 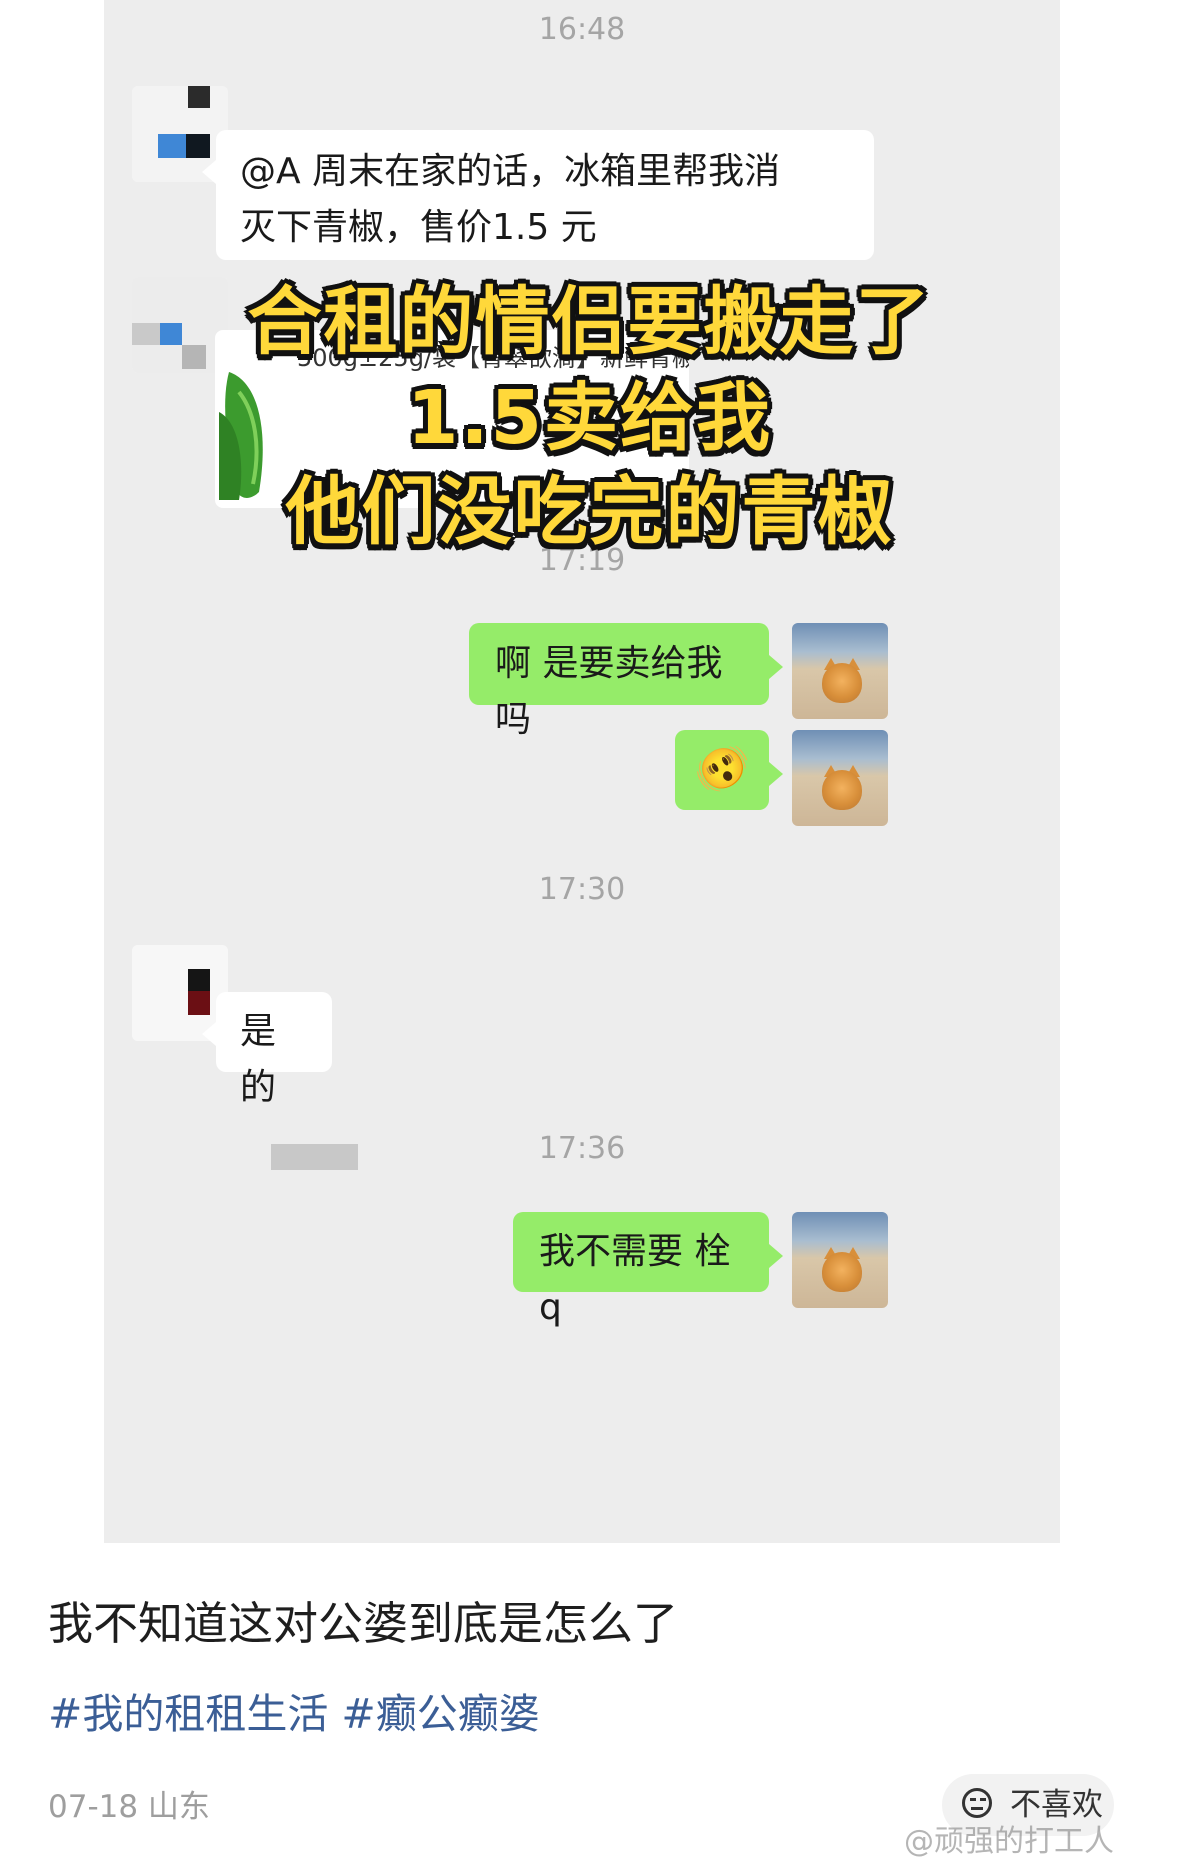 I want to click on overlay-headline-line2: 1.5卖给我, so click(x=589, y=418).